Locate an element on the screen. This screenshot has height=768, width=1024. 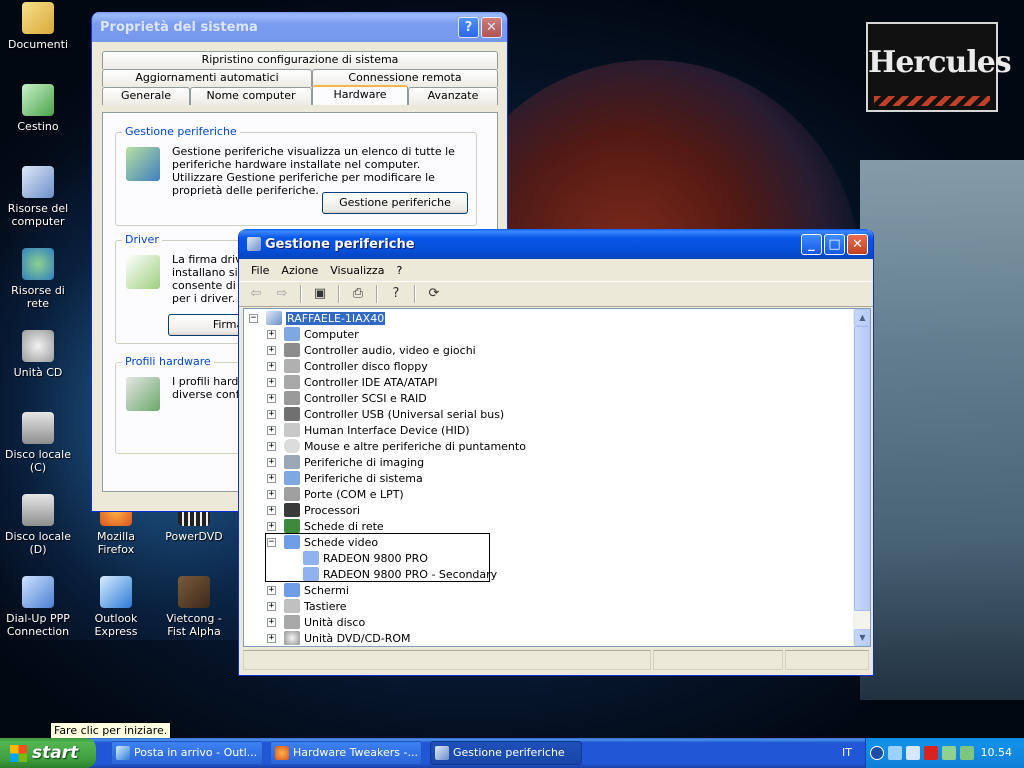
menu-help: ? is located at coordinates (399, 270).